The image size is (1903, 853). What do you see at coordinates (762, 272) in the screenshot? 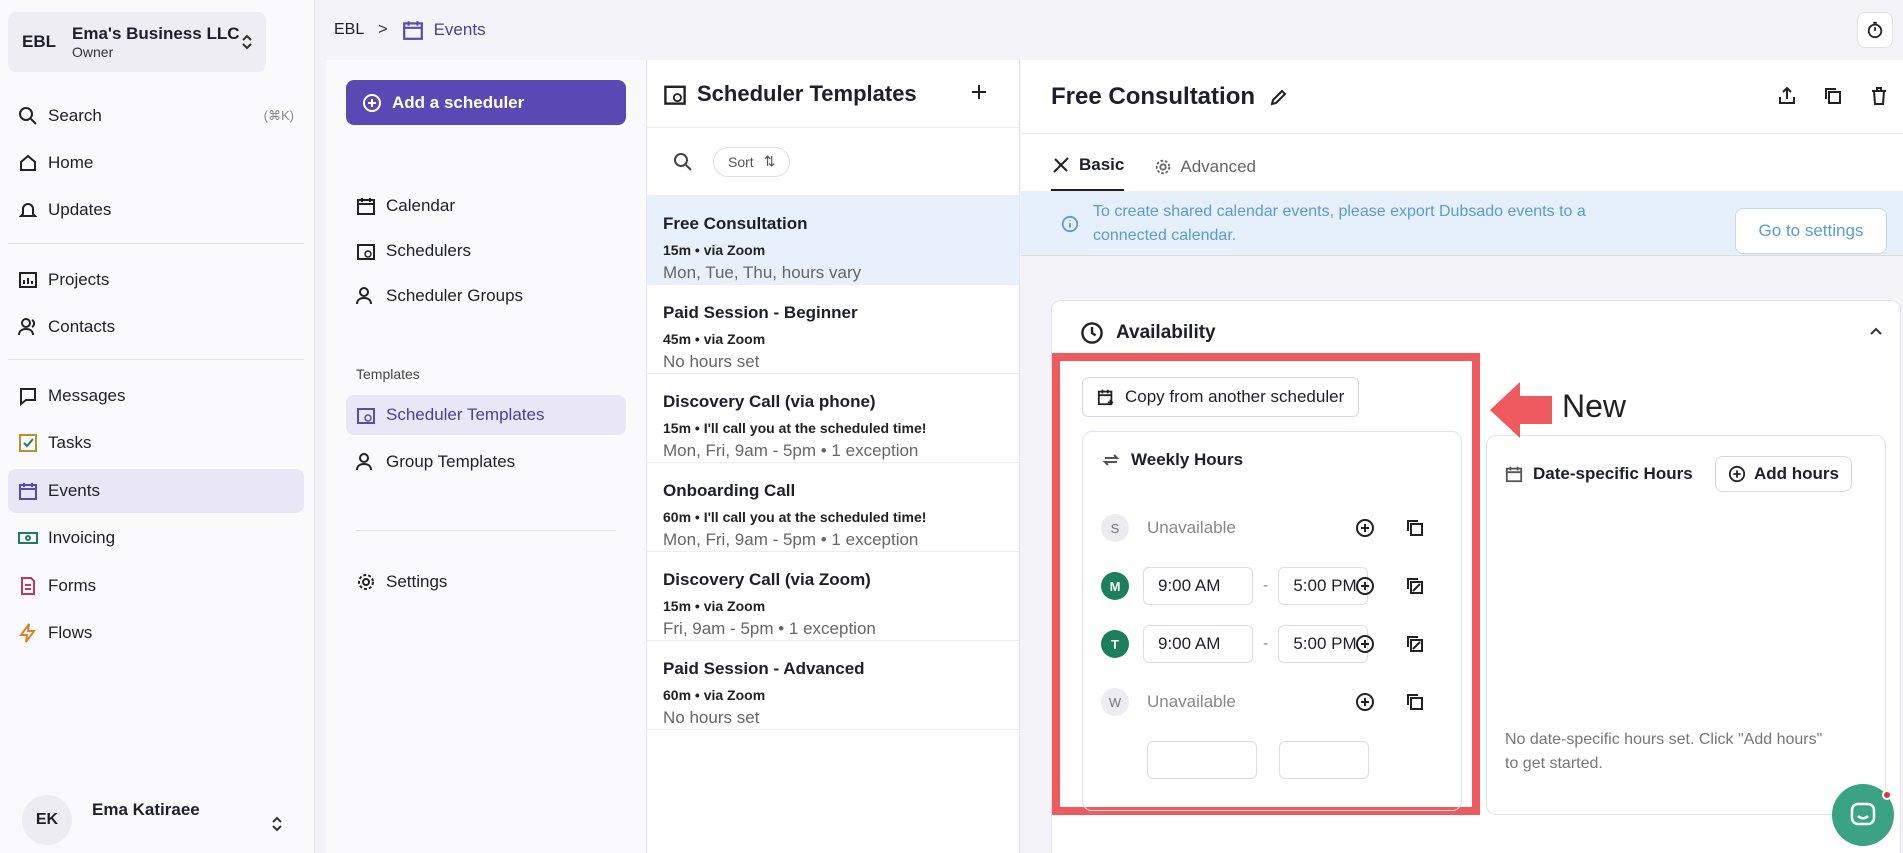
I see `template-hours: Mon, Tue, Thu, hours vary` at bounding box center [762, 272].